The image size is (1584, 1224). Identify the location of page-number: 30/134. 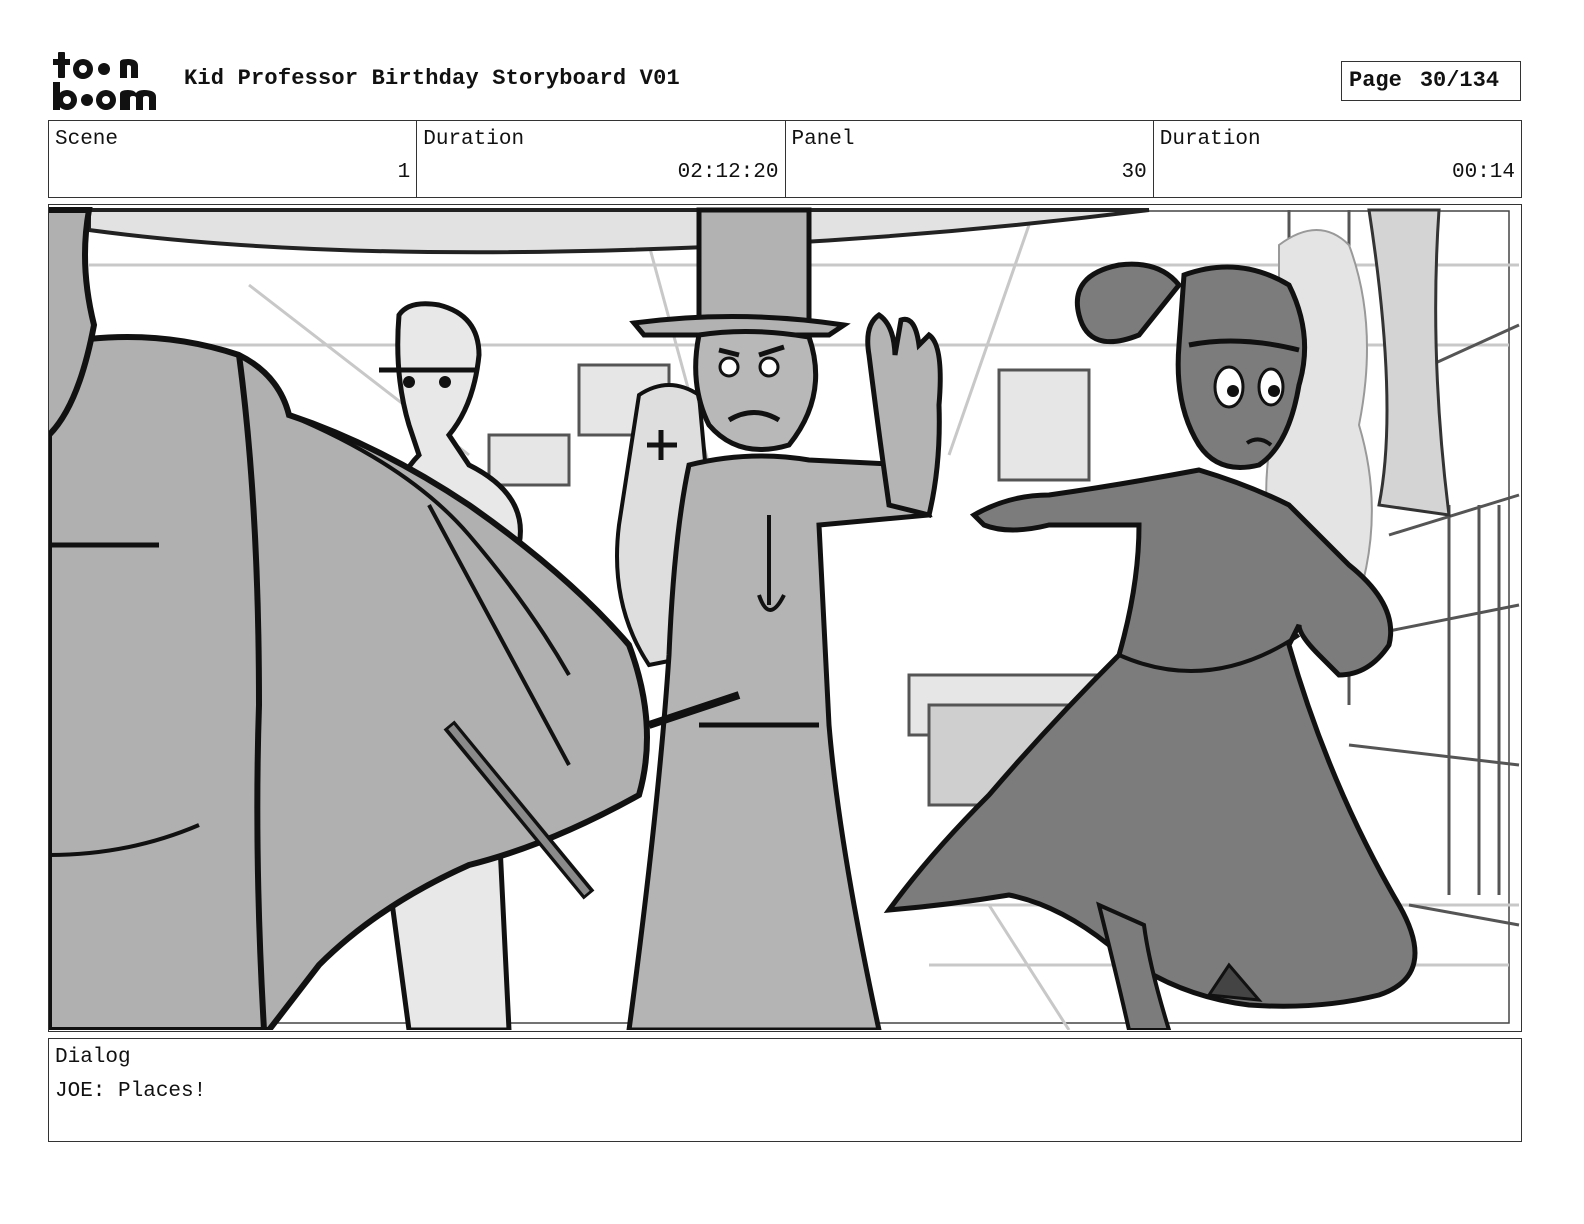
(1459, 80).